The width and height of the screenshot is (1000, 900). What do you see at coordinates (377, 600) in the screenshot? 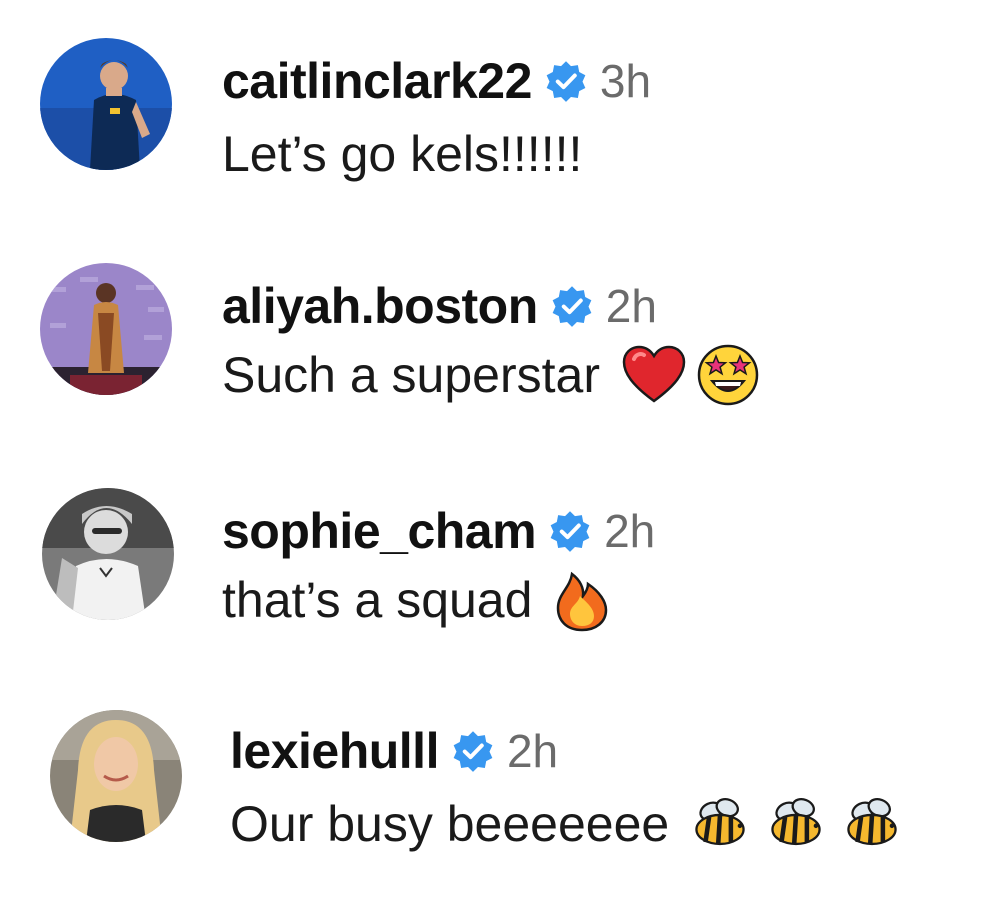
I see `comment-text: that’s a squad` at bounding box center [377, 600].